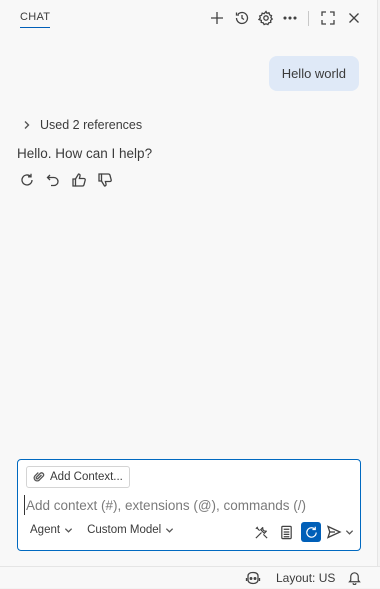  Describe the element at coordinates (27, 125) in the screenshot. I see `chevron-right-icon` at that location.